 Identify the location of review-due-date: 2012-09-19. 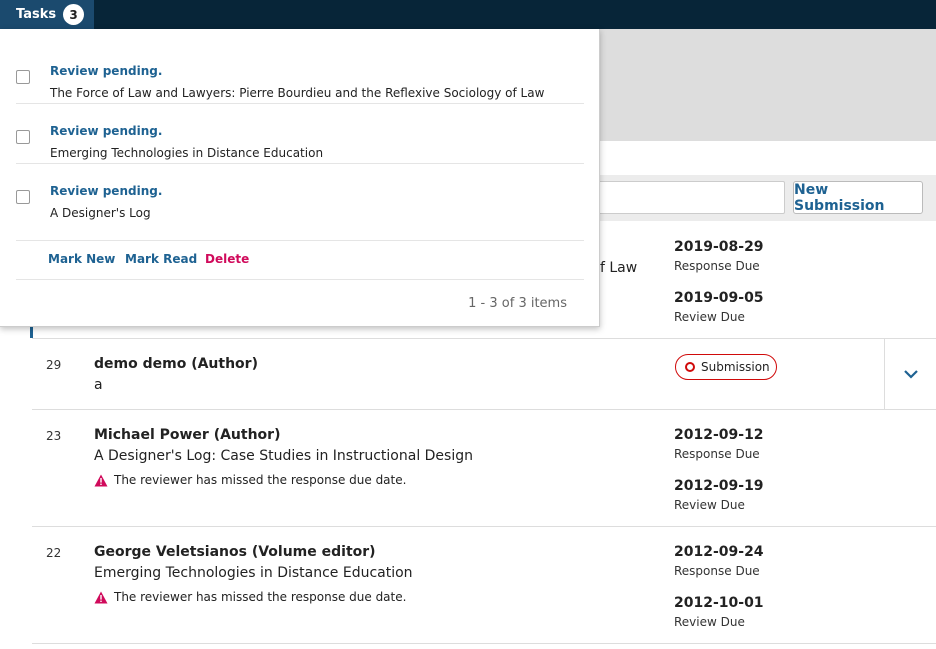
(719, 486).